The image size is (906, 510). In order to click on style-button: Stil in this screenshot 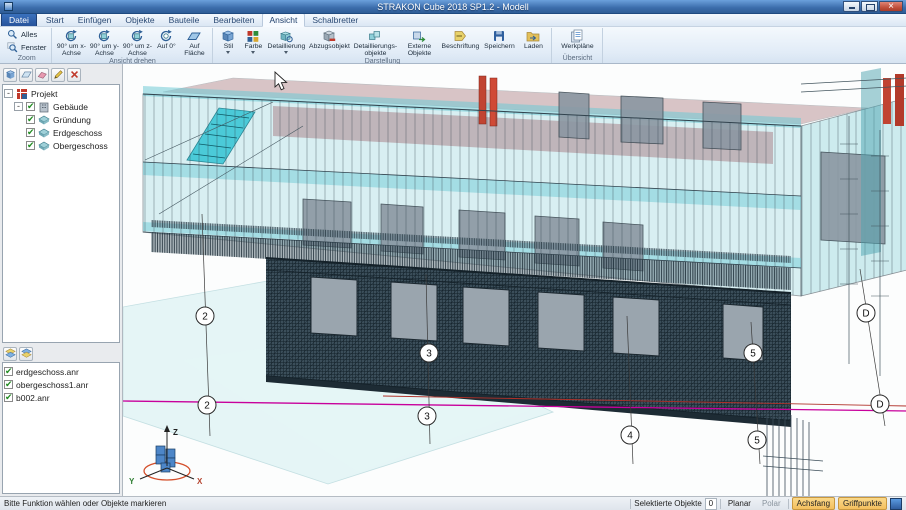, I will do `click(228, 42)`.